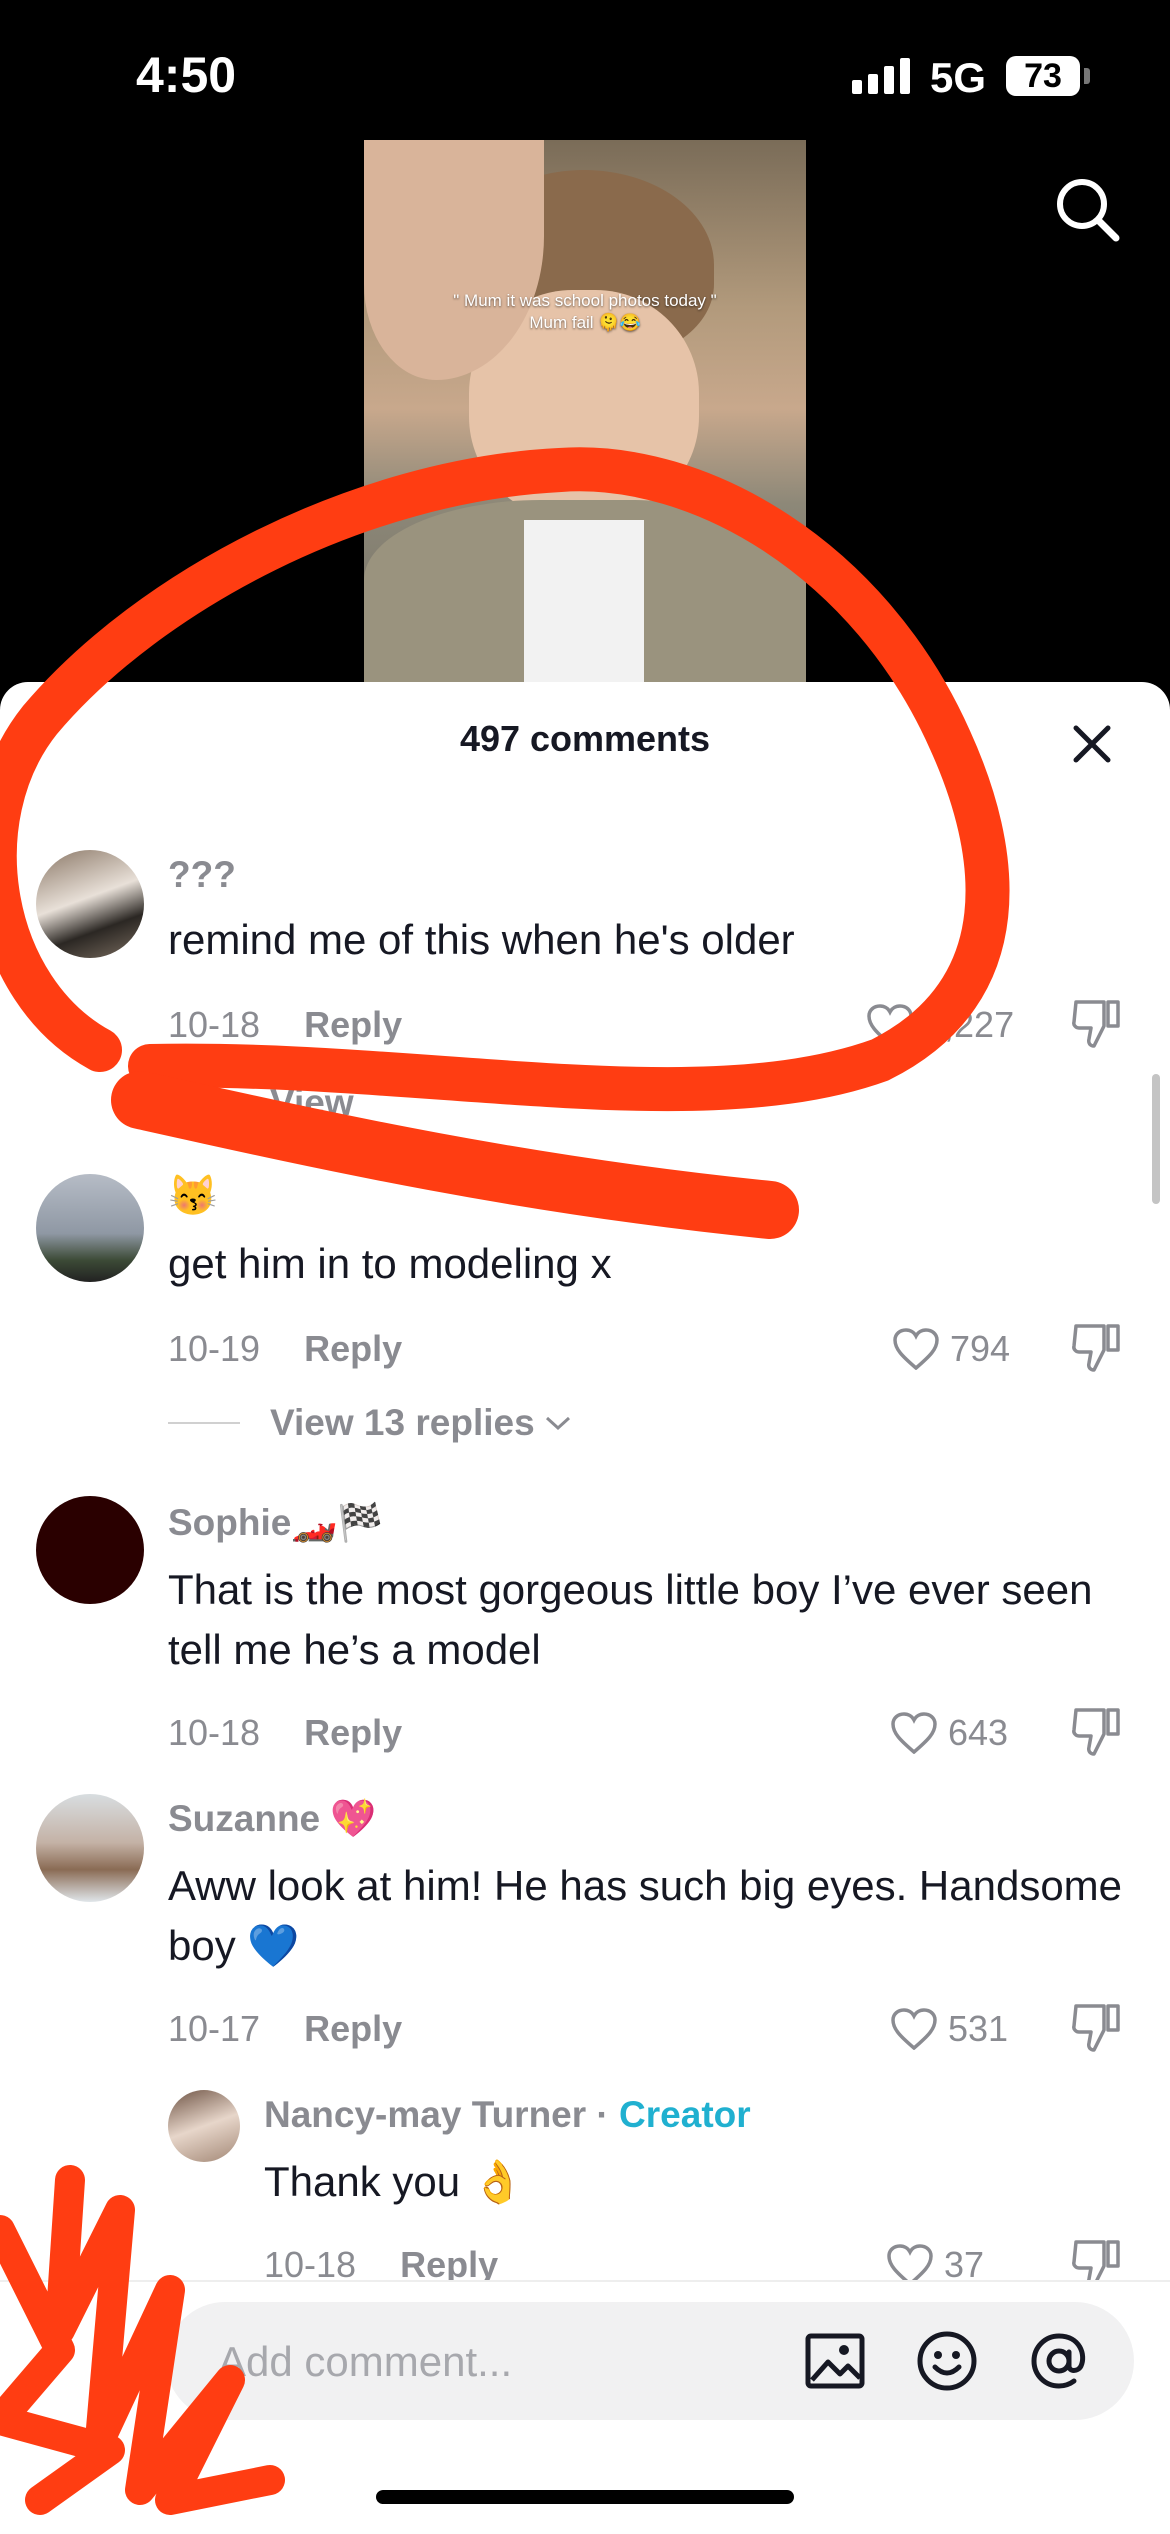  Describe the element at coordinates (275, 1523) in the screenshot. I see `comment-username: Sophie🏎️🏁` at that location.